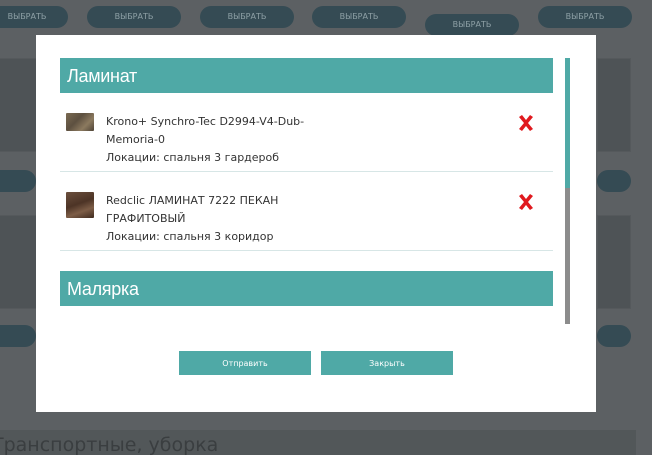  Describe the element at coordinates (192, 209) in the screenshot. I see `item-name: Redclic ЛАМИНАТ 7222 ПЕКАН ГРАФИТОВЫЙ` at that location.